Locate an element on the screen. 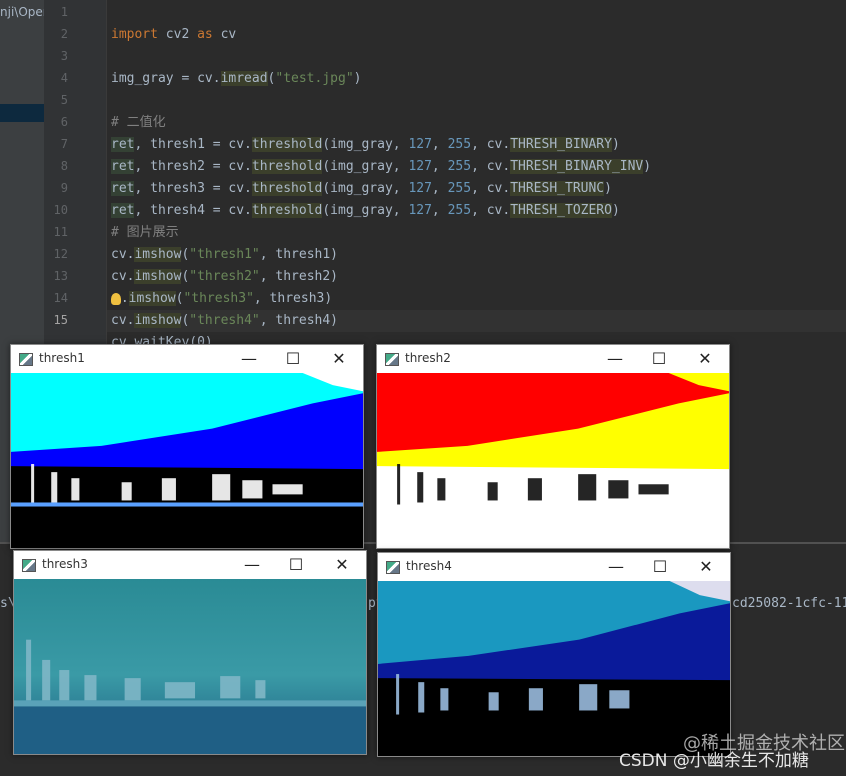  line-number: 8 is located at coordinates (64, 166).